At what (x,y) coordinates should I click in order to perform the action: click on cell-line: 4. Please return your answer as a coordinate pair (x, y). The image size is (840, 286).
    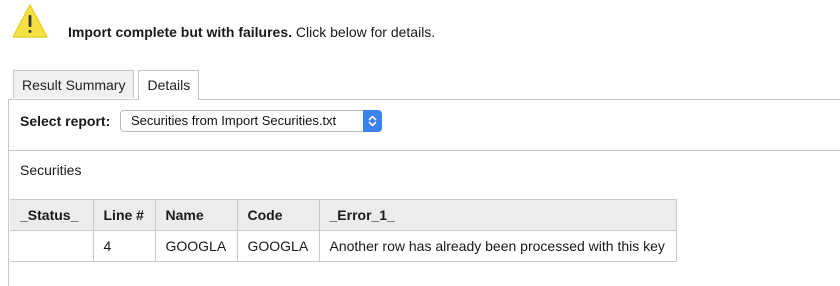
    Looking at the image, I should click on (124, 246).